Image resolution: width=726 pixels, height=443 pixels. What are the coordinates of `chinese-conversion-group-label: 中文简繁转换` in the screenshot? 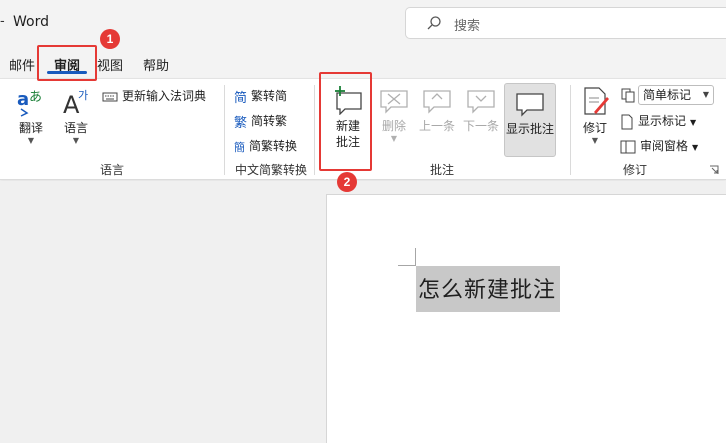 It's located at (271, 170).